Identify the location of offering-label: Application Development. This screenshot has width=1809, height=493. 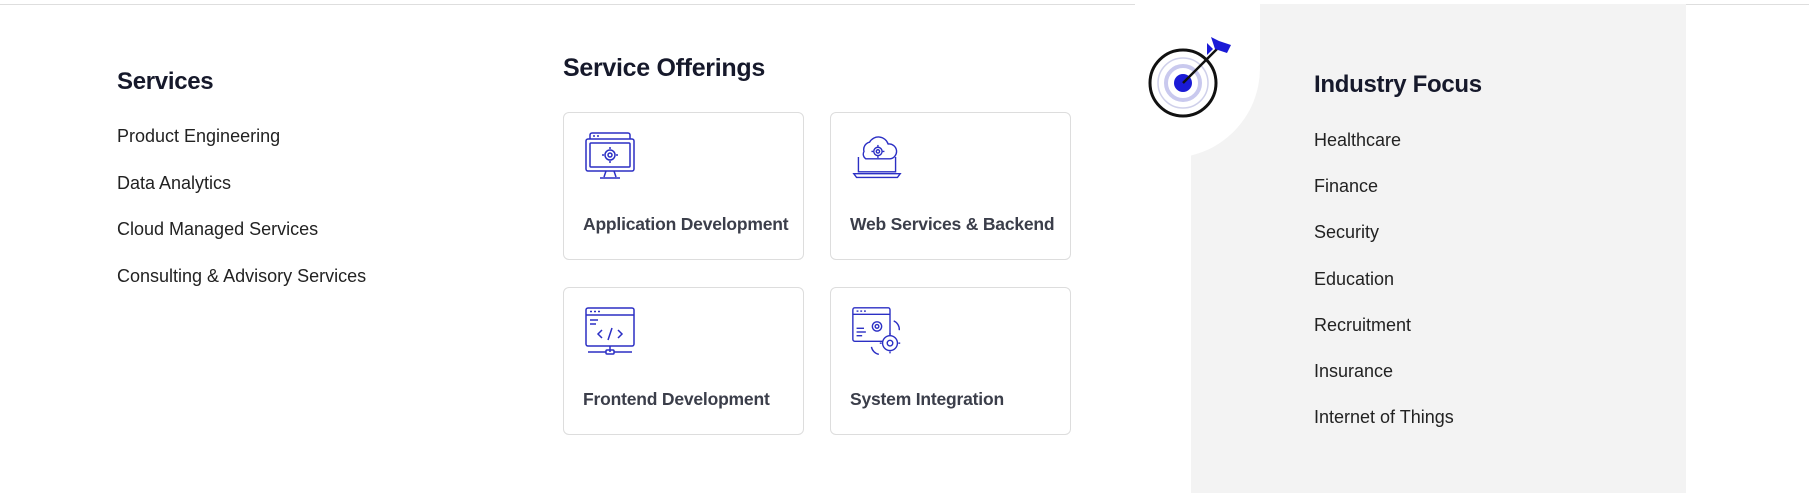
(686, 224).